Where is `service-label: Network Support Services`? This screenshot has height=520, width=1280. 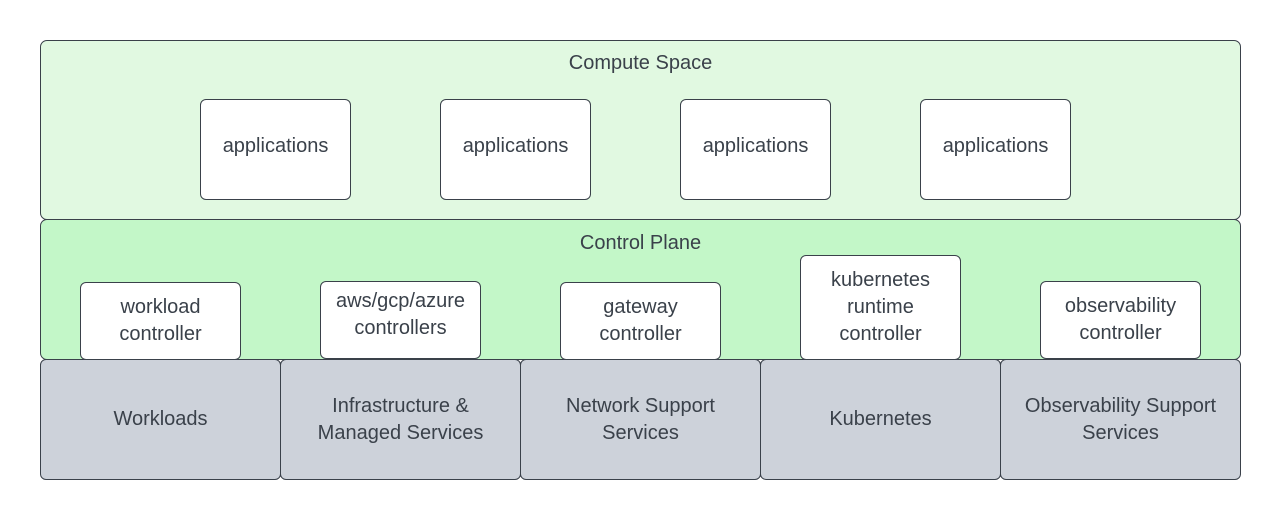
service-label: Network Support Services is located at coordinates (640, 419).